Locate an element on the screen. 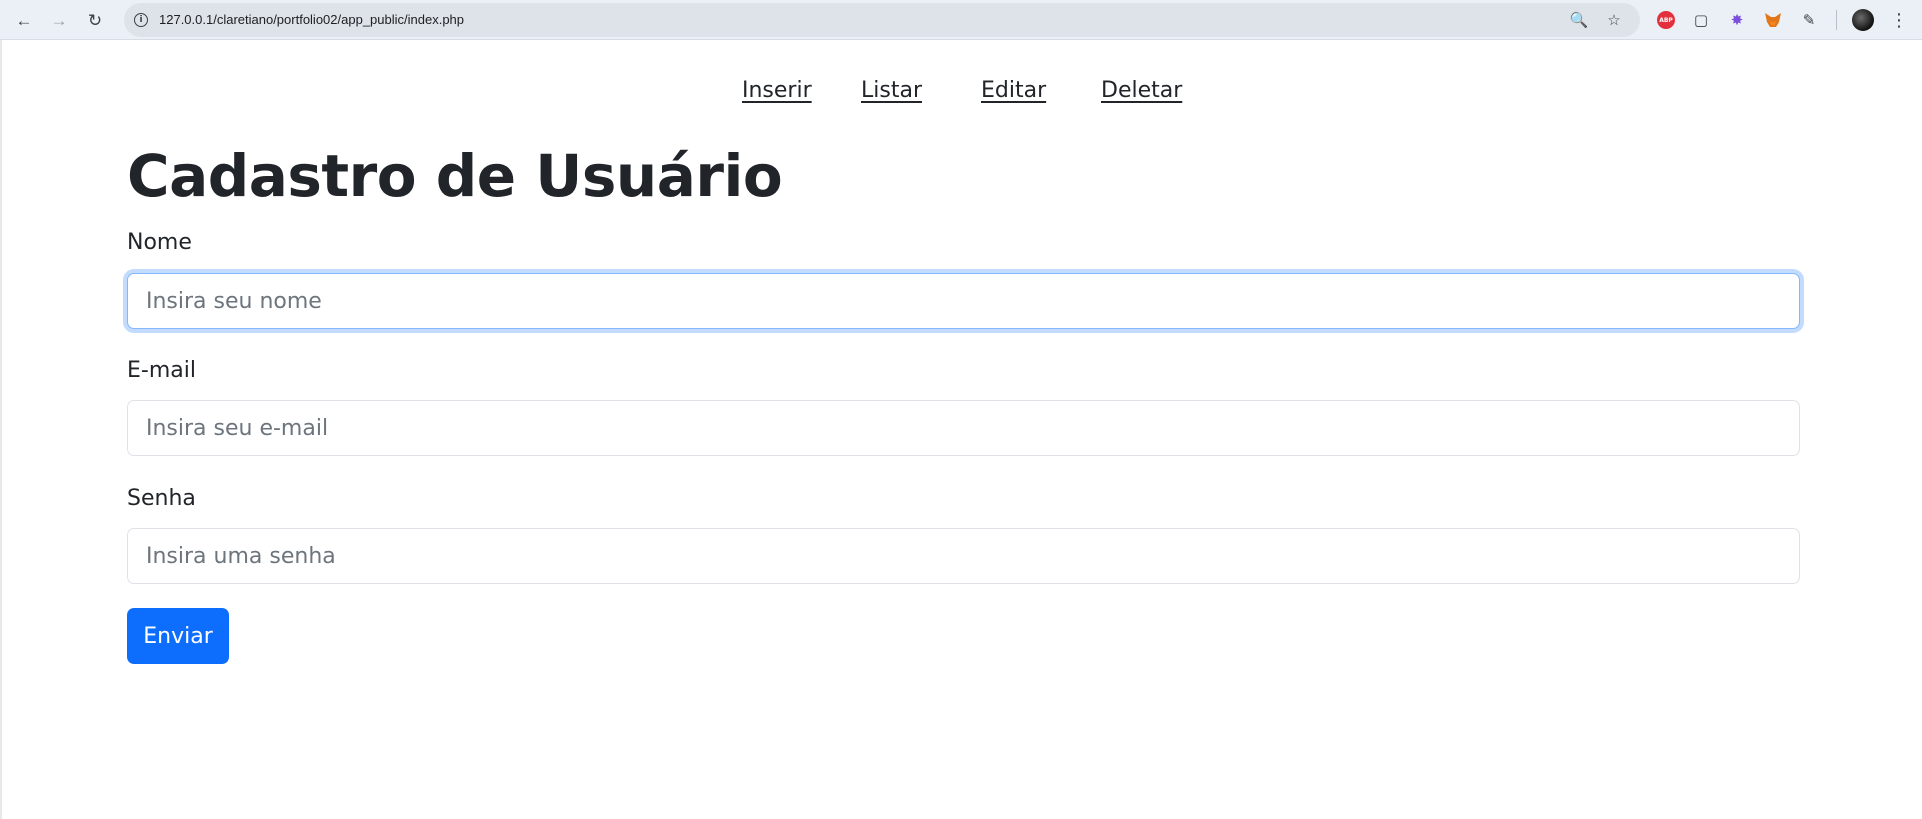 This screenshot has height=819, width=1922. submit-button: Enviar is located at coordinates (178, 636).